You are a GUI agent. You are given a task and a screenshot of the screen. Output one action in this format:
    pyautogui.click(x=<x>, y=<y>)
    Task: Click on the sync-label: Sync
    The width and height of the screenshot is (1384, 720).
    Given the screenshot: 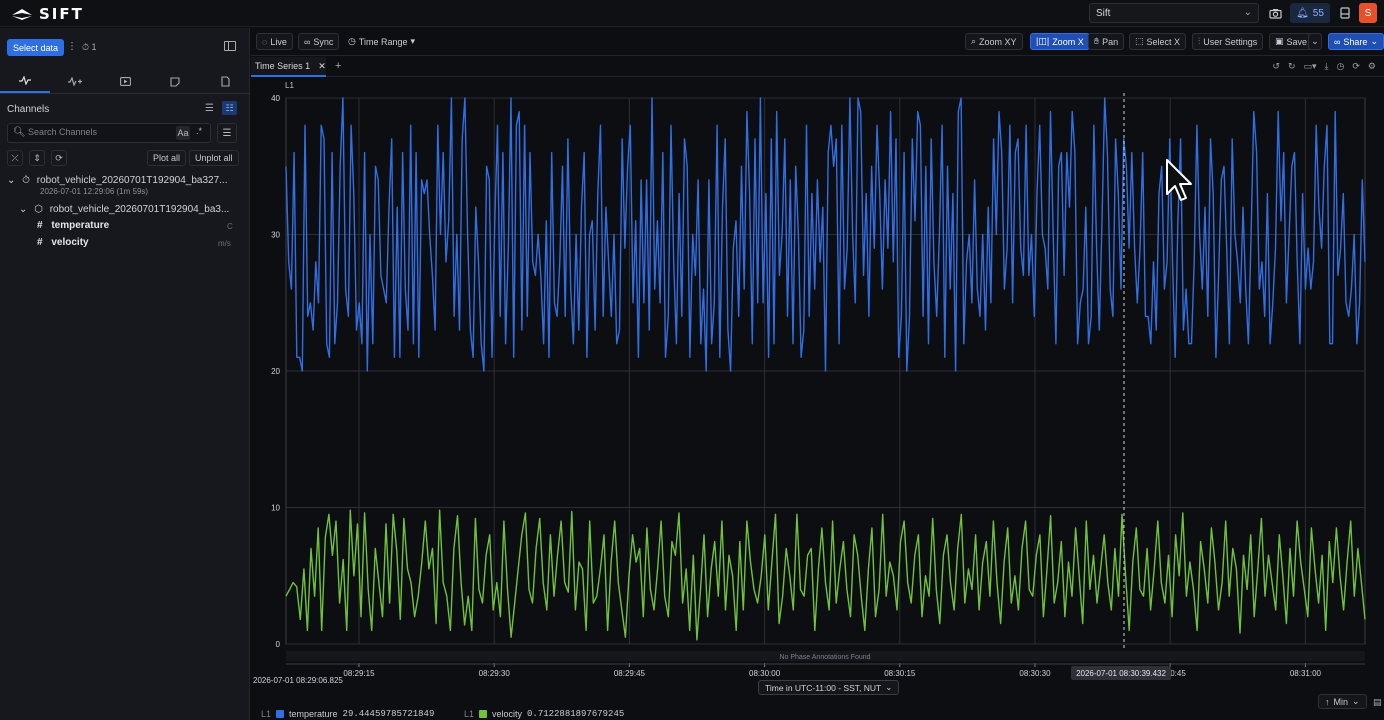 What is the action you would take?
    pyautogui.click(x=323, y=41)
    